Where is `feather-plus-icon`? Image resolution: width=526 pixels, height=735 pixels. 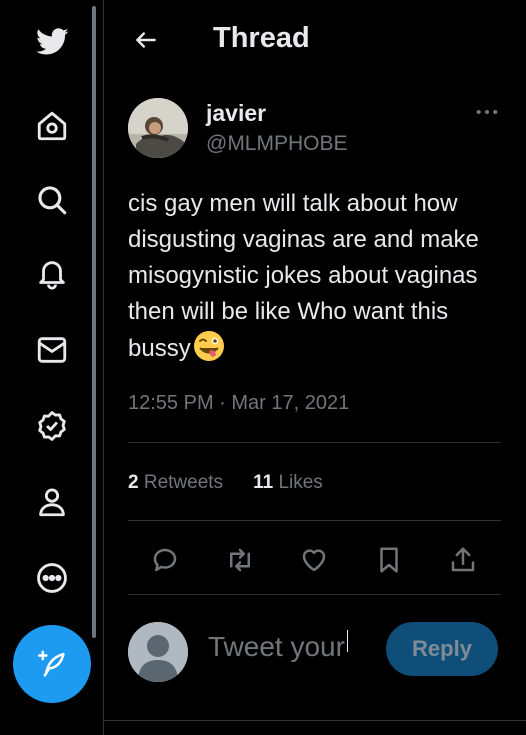 feather-plus-icon is located at coordinates (51, 663).